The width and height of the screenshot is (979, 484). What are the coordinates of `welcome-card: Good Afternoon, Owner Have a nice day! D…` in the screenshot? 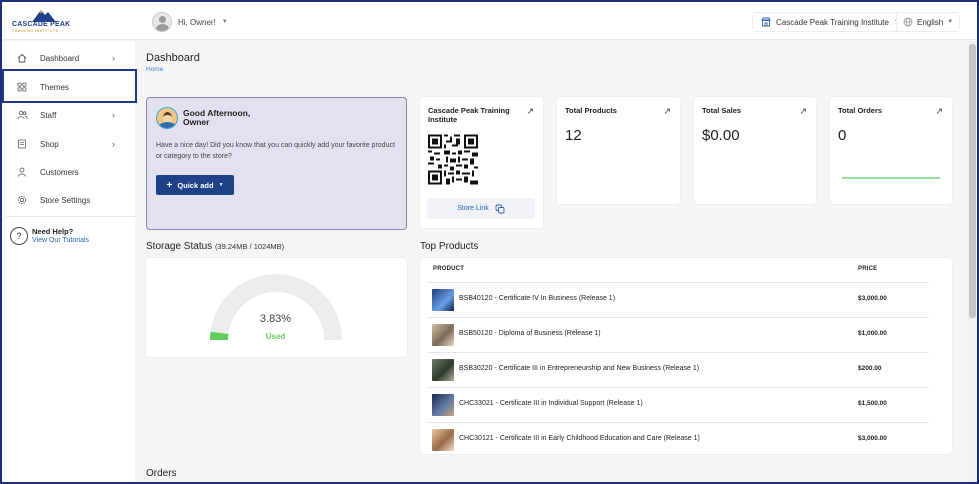 It's located at (276, 163).